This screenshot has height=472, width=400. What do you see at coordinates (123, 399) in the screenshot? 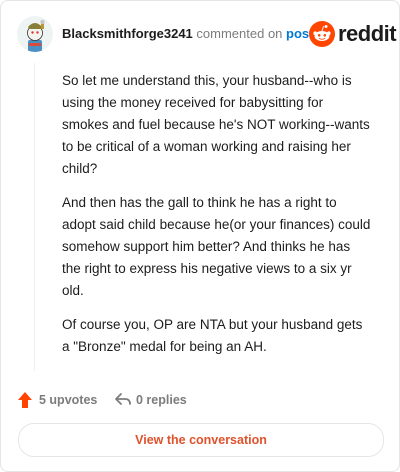
I see `reply-arrow-icon` at bounding box center [123, 399].